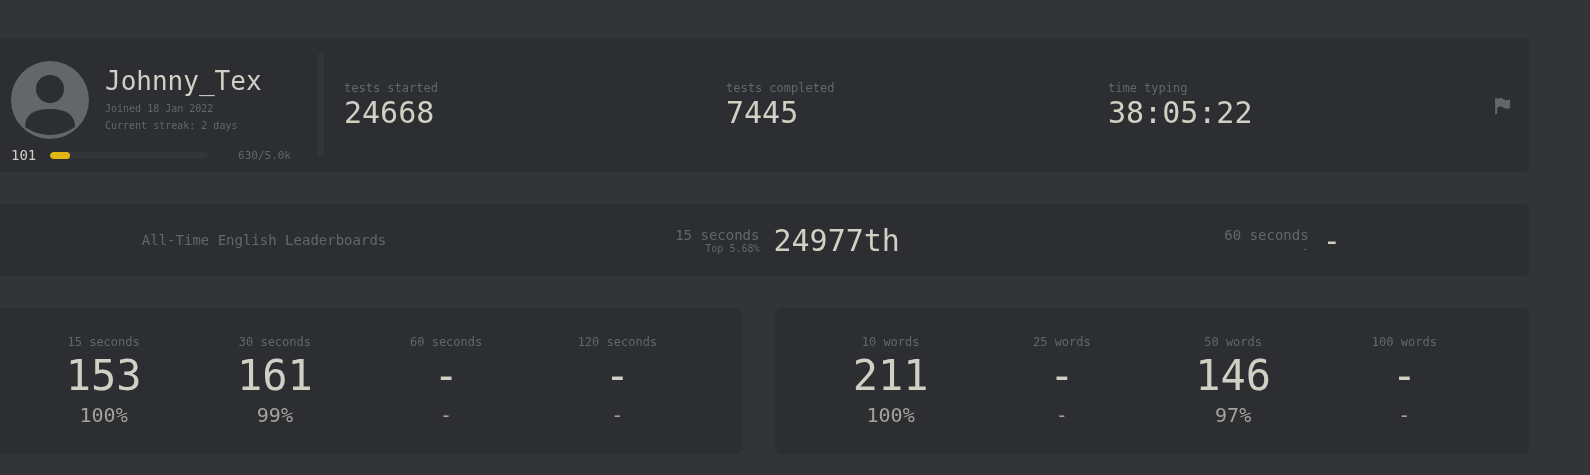 The height and width of the screenshot is (475, 1590). Describe the element at coordinates (103, 342) in the screenshot. I see `mode-label: 15 seconds` at that location.